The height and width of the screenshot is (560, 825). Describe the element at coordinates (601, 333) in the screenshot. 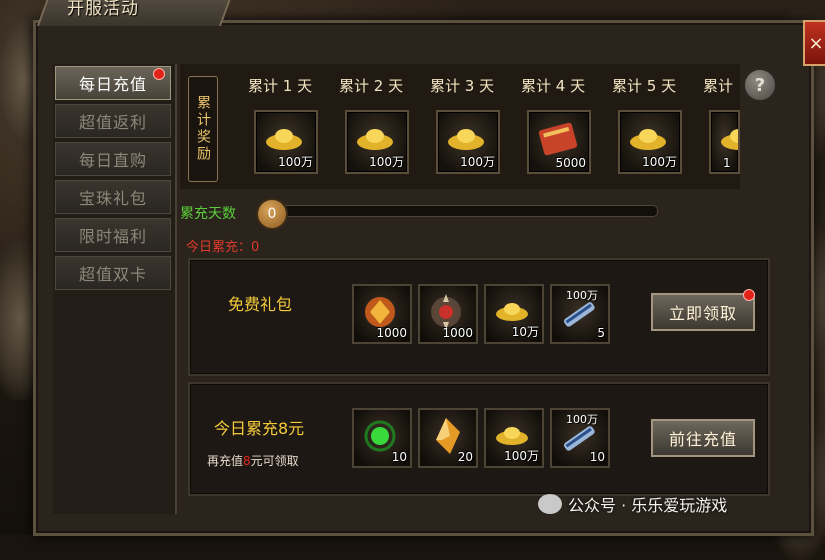

I see `item-qty: 5` at that location.